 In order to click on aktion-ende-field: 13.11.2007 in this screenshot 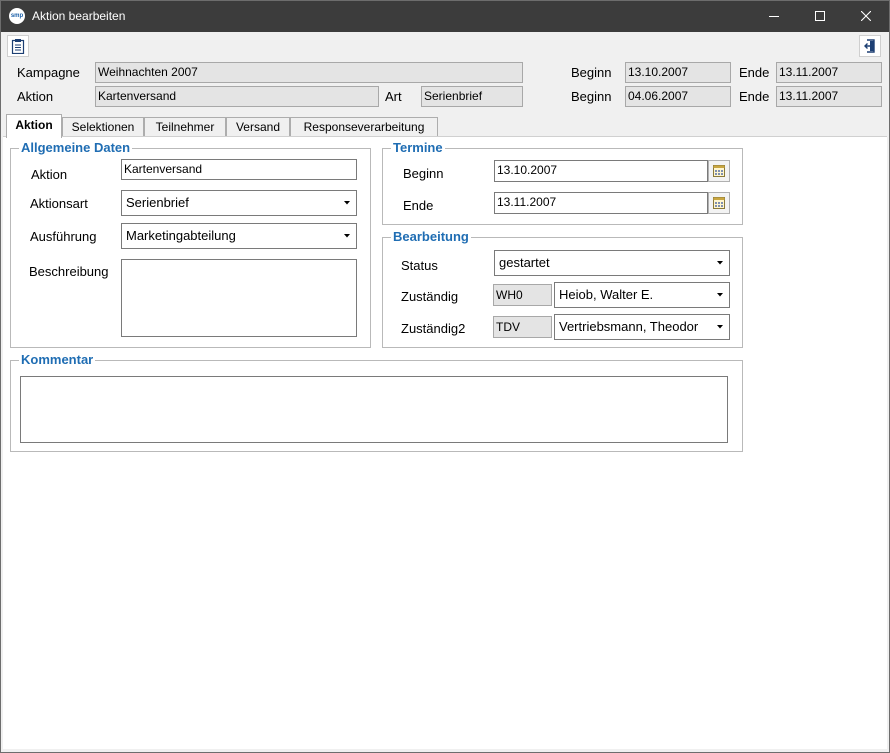, I will do `click(829, 96)`.